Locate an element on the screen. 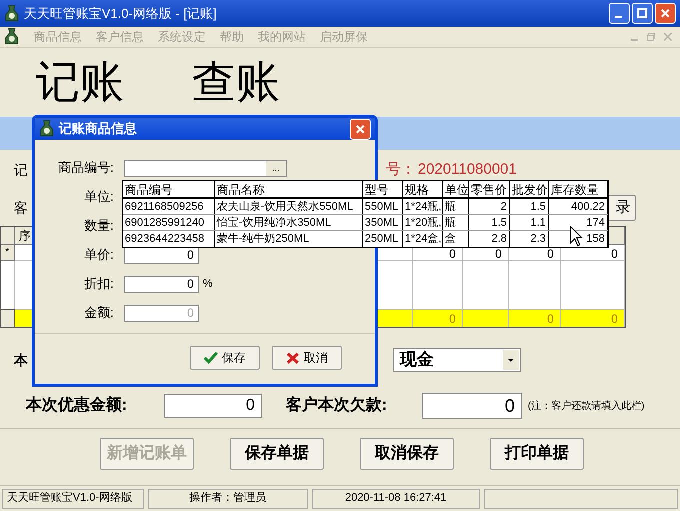 The height and width of the screenshot is (511, 680). table-cell: 250ML is located at coordinates (383, 239).